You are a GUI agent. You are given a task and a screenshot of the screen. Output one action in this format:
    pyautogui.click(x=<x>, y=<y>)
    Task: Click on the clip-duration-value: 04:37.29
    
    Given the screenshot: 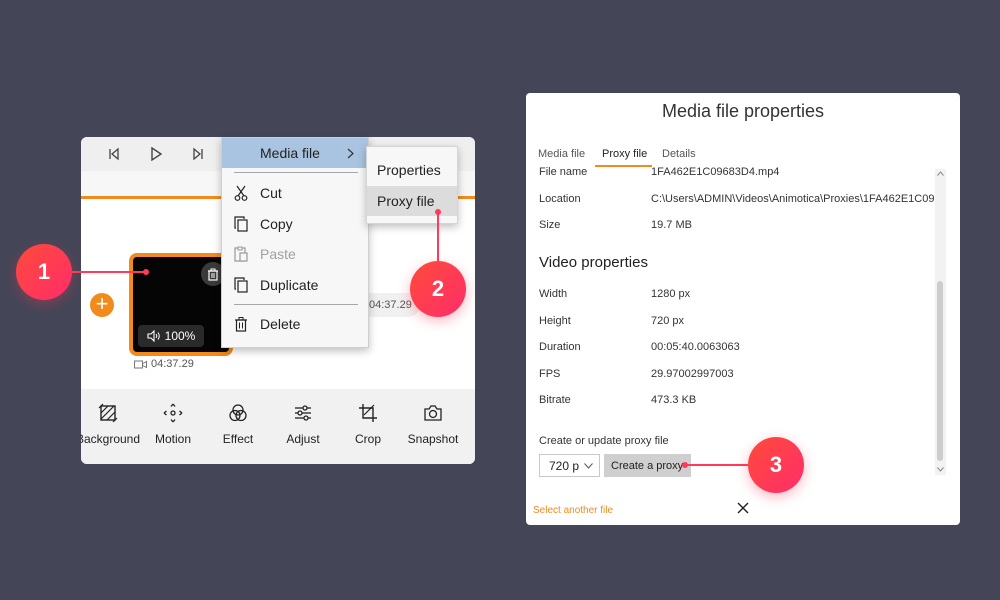 What is the action you would take?
    pyautogui.click(x=172, y=364)
    